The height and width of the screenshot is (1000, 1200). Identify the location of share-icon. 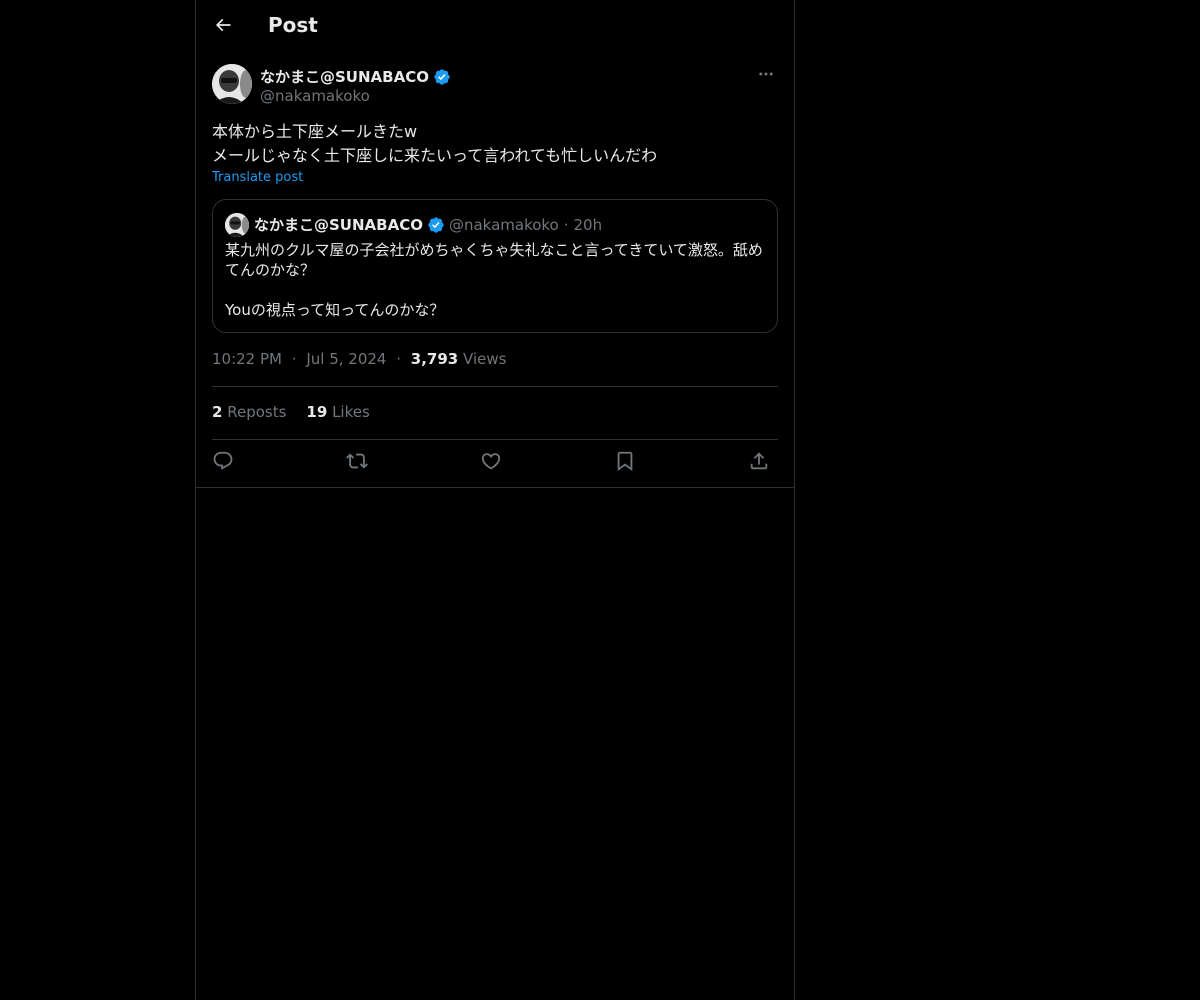
(759, 463).